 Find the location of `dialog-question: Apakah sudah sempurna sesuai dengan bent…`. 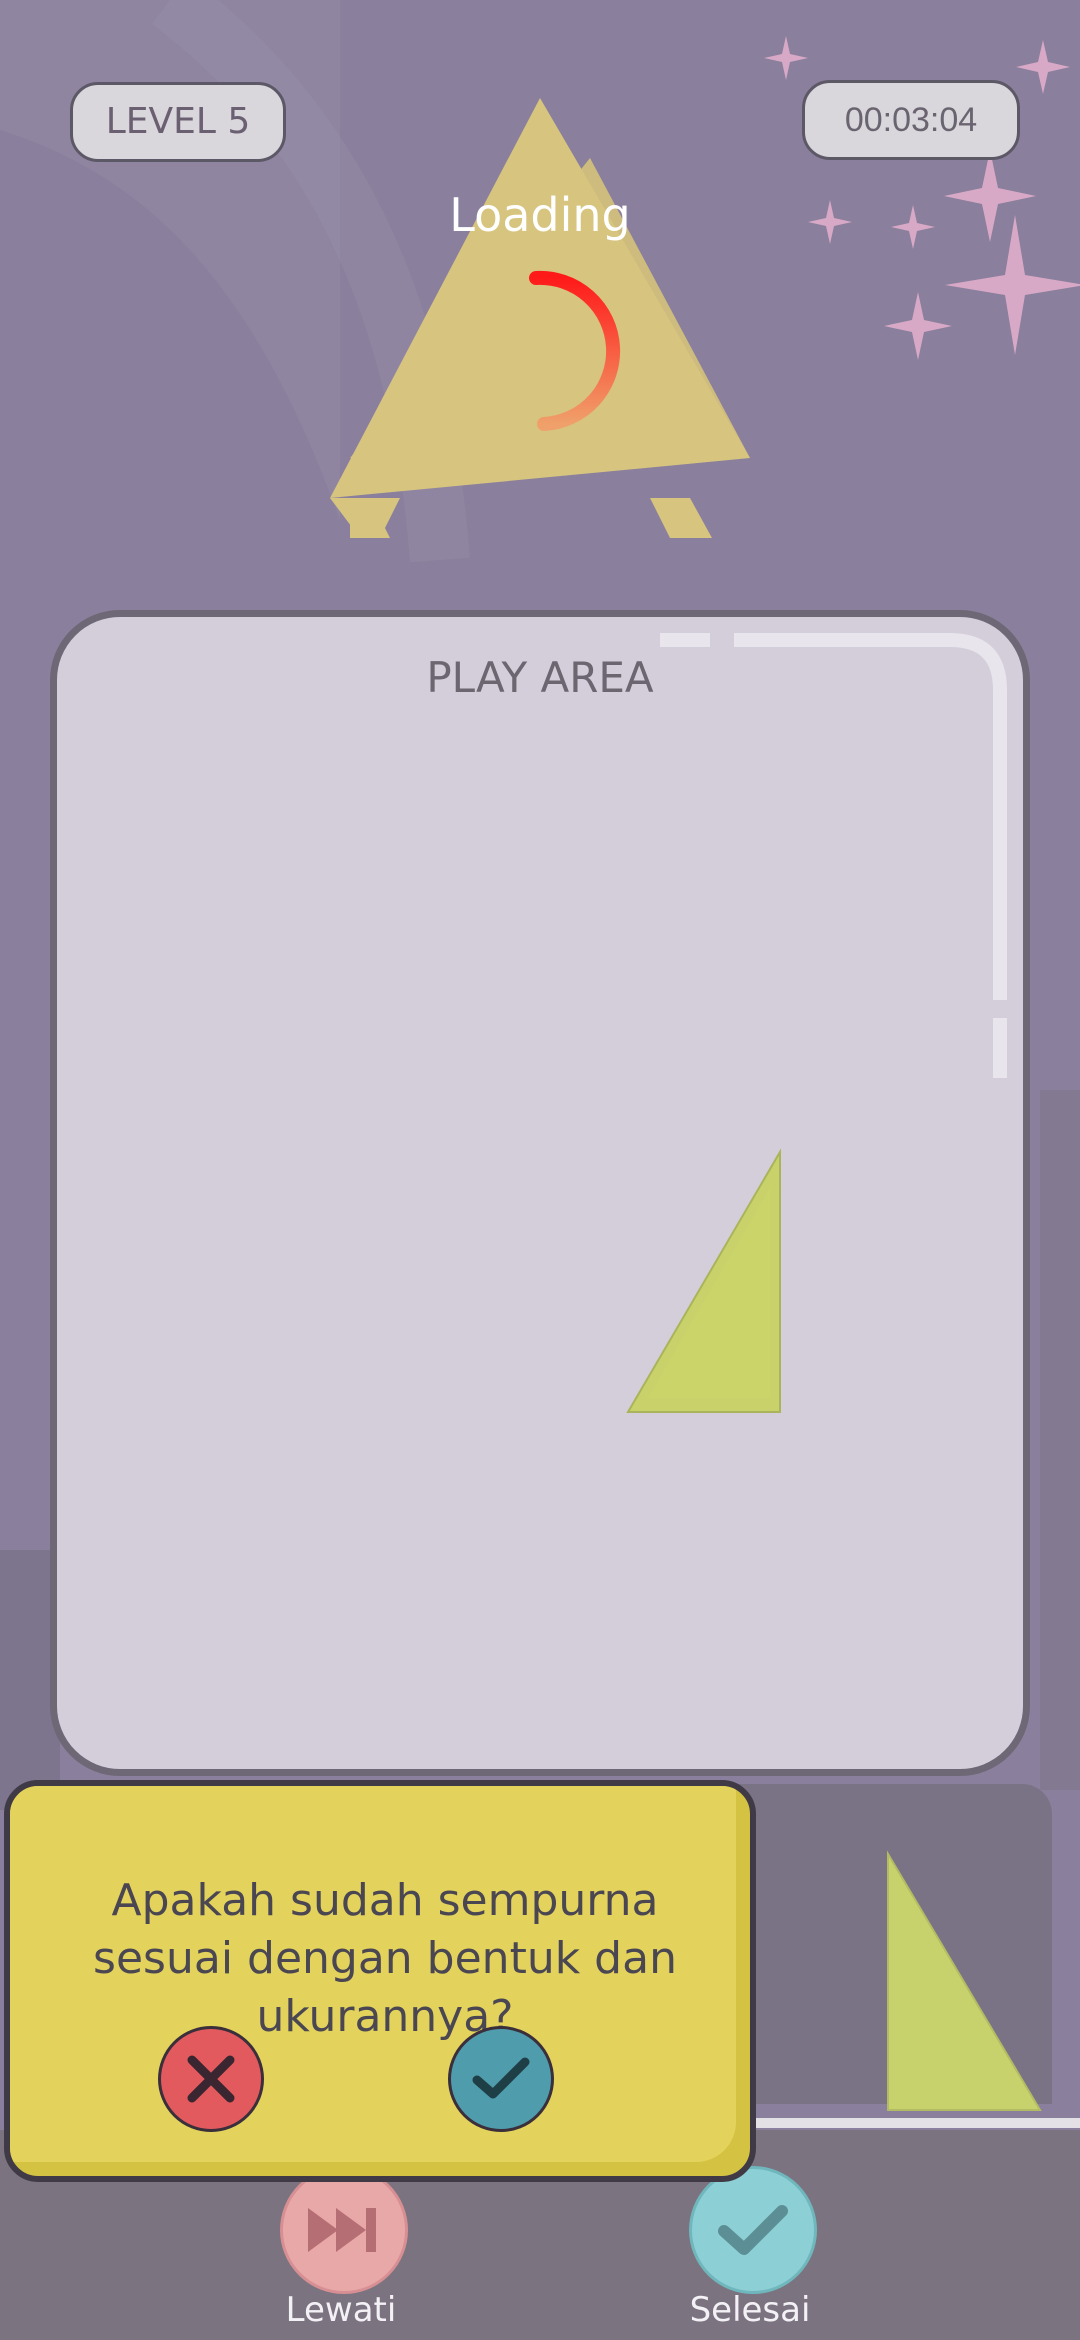

dialog-question: Apakah sudah sempurna sesuai dengan bent… is located at coordinates (385, 1958).